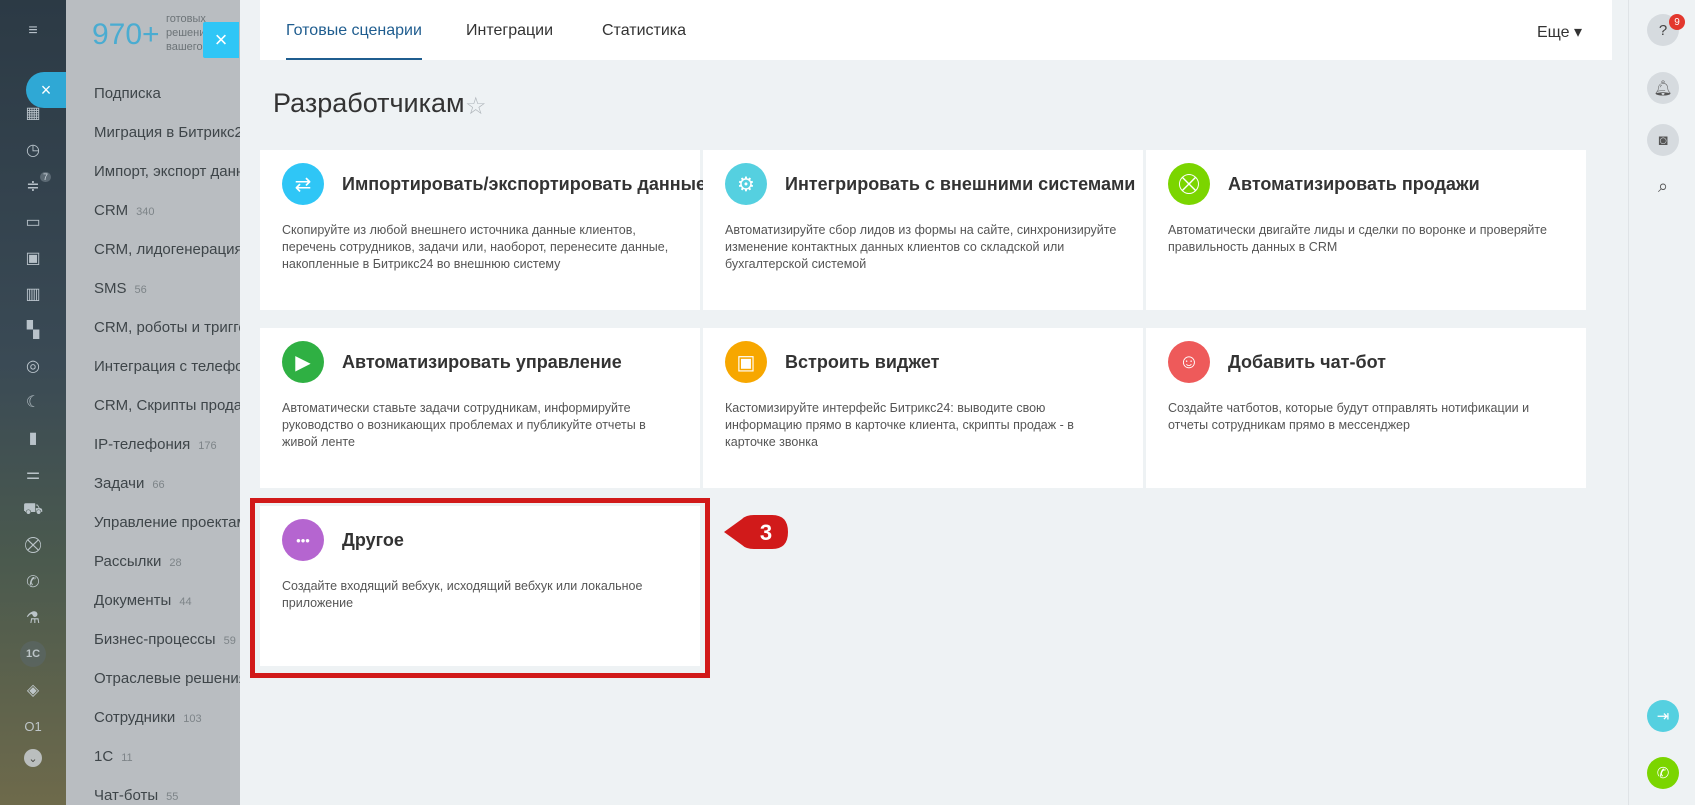 This screenshot has width=1695, height=805. What do you see at coordinates (155, 639) in the screenshot?
I see `sidemenu-item-label: Бизнес-процессы` at bounding box center [155, 639].